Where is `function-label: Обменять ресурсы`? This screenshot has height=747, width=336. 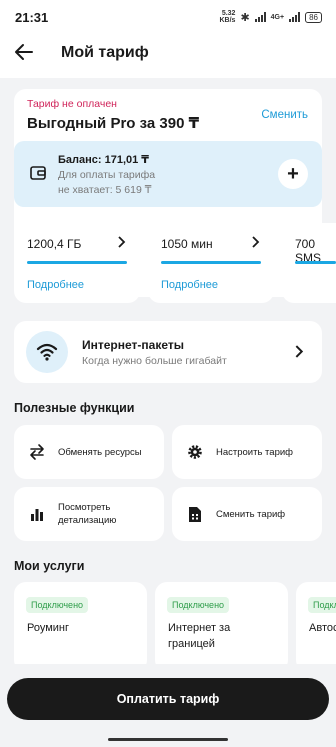 function-label: Обменять ресурсы is located at coordinates (100, 452).